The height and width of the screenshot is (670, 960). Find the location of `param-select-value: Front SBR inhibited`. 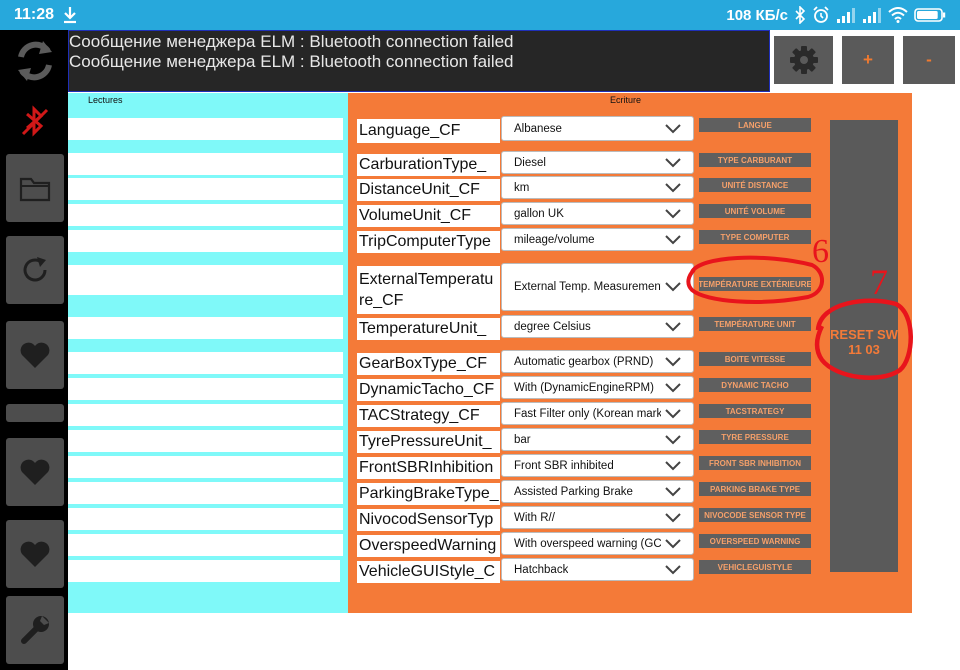

param-select-value: Front SBR inhibited is located at coordinates (564, 465).